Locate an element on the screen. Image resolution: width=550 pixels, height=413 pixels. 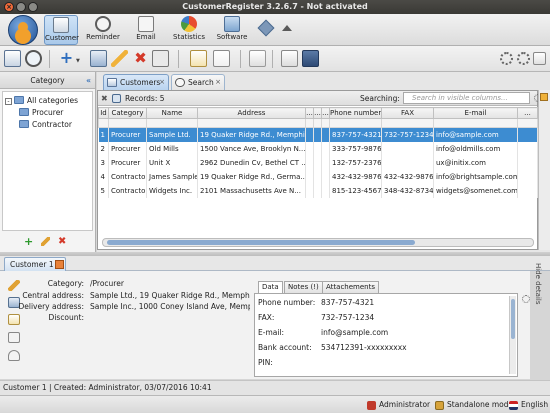
app-logo is located at coordinates (23, 30).